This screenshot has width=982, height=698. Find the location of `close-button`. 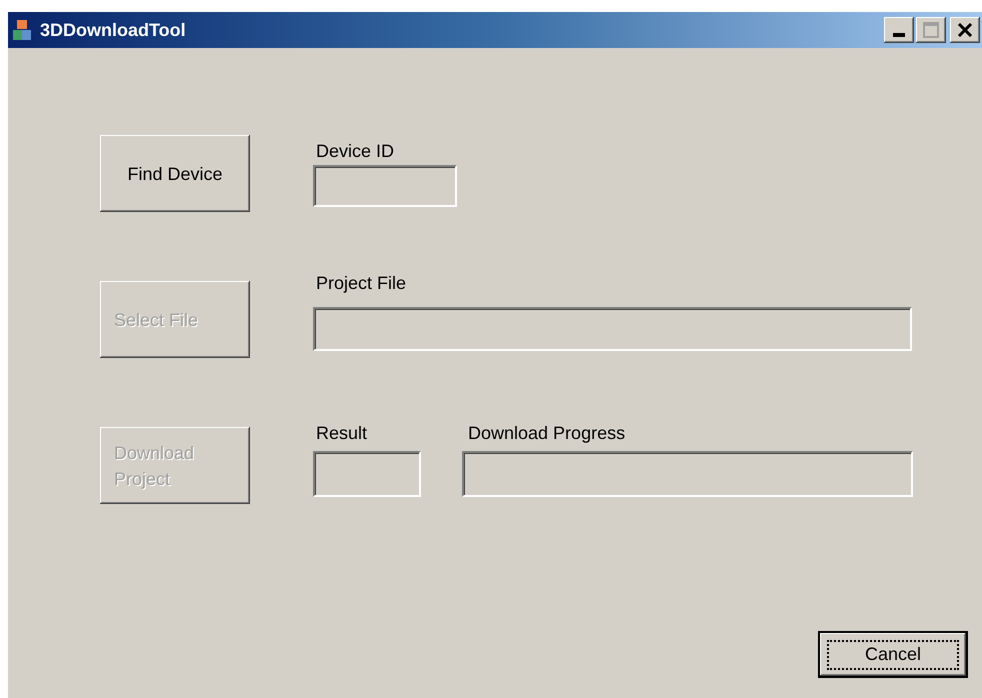

close-button is located at coordinates (965, 30).